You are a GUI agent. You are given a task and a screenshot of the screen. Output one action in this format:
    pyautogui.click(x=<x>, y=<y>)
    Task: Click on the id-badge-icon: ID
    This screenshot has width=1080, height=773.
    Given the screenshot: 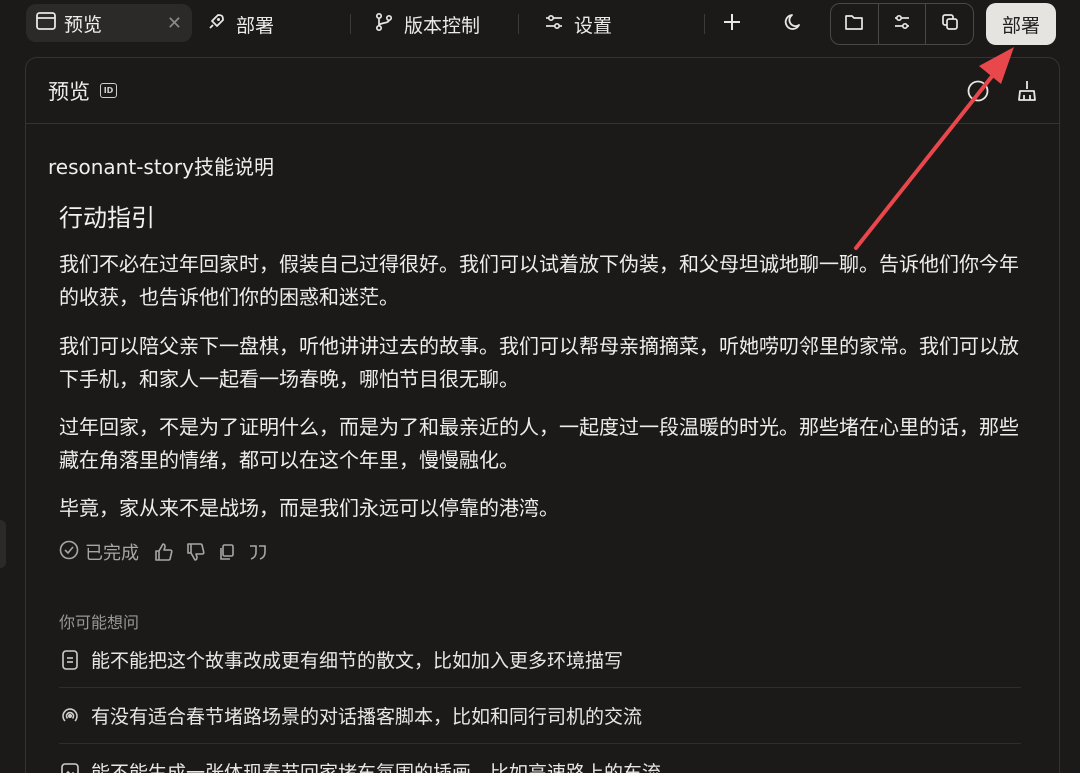 What is the action you would take?
    pyautogui.click(x=108, y=90)
    